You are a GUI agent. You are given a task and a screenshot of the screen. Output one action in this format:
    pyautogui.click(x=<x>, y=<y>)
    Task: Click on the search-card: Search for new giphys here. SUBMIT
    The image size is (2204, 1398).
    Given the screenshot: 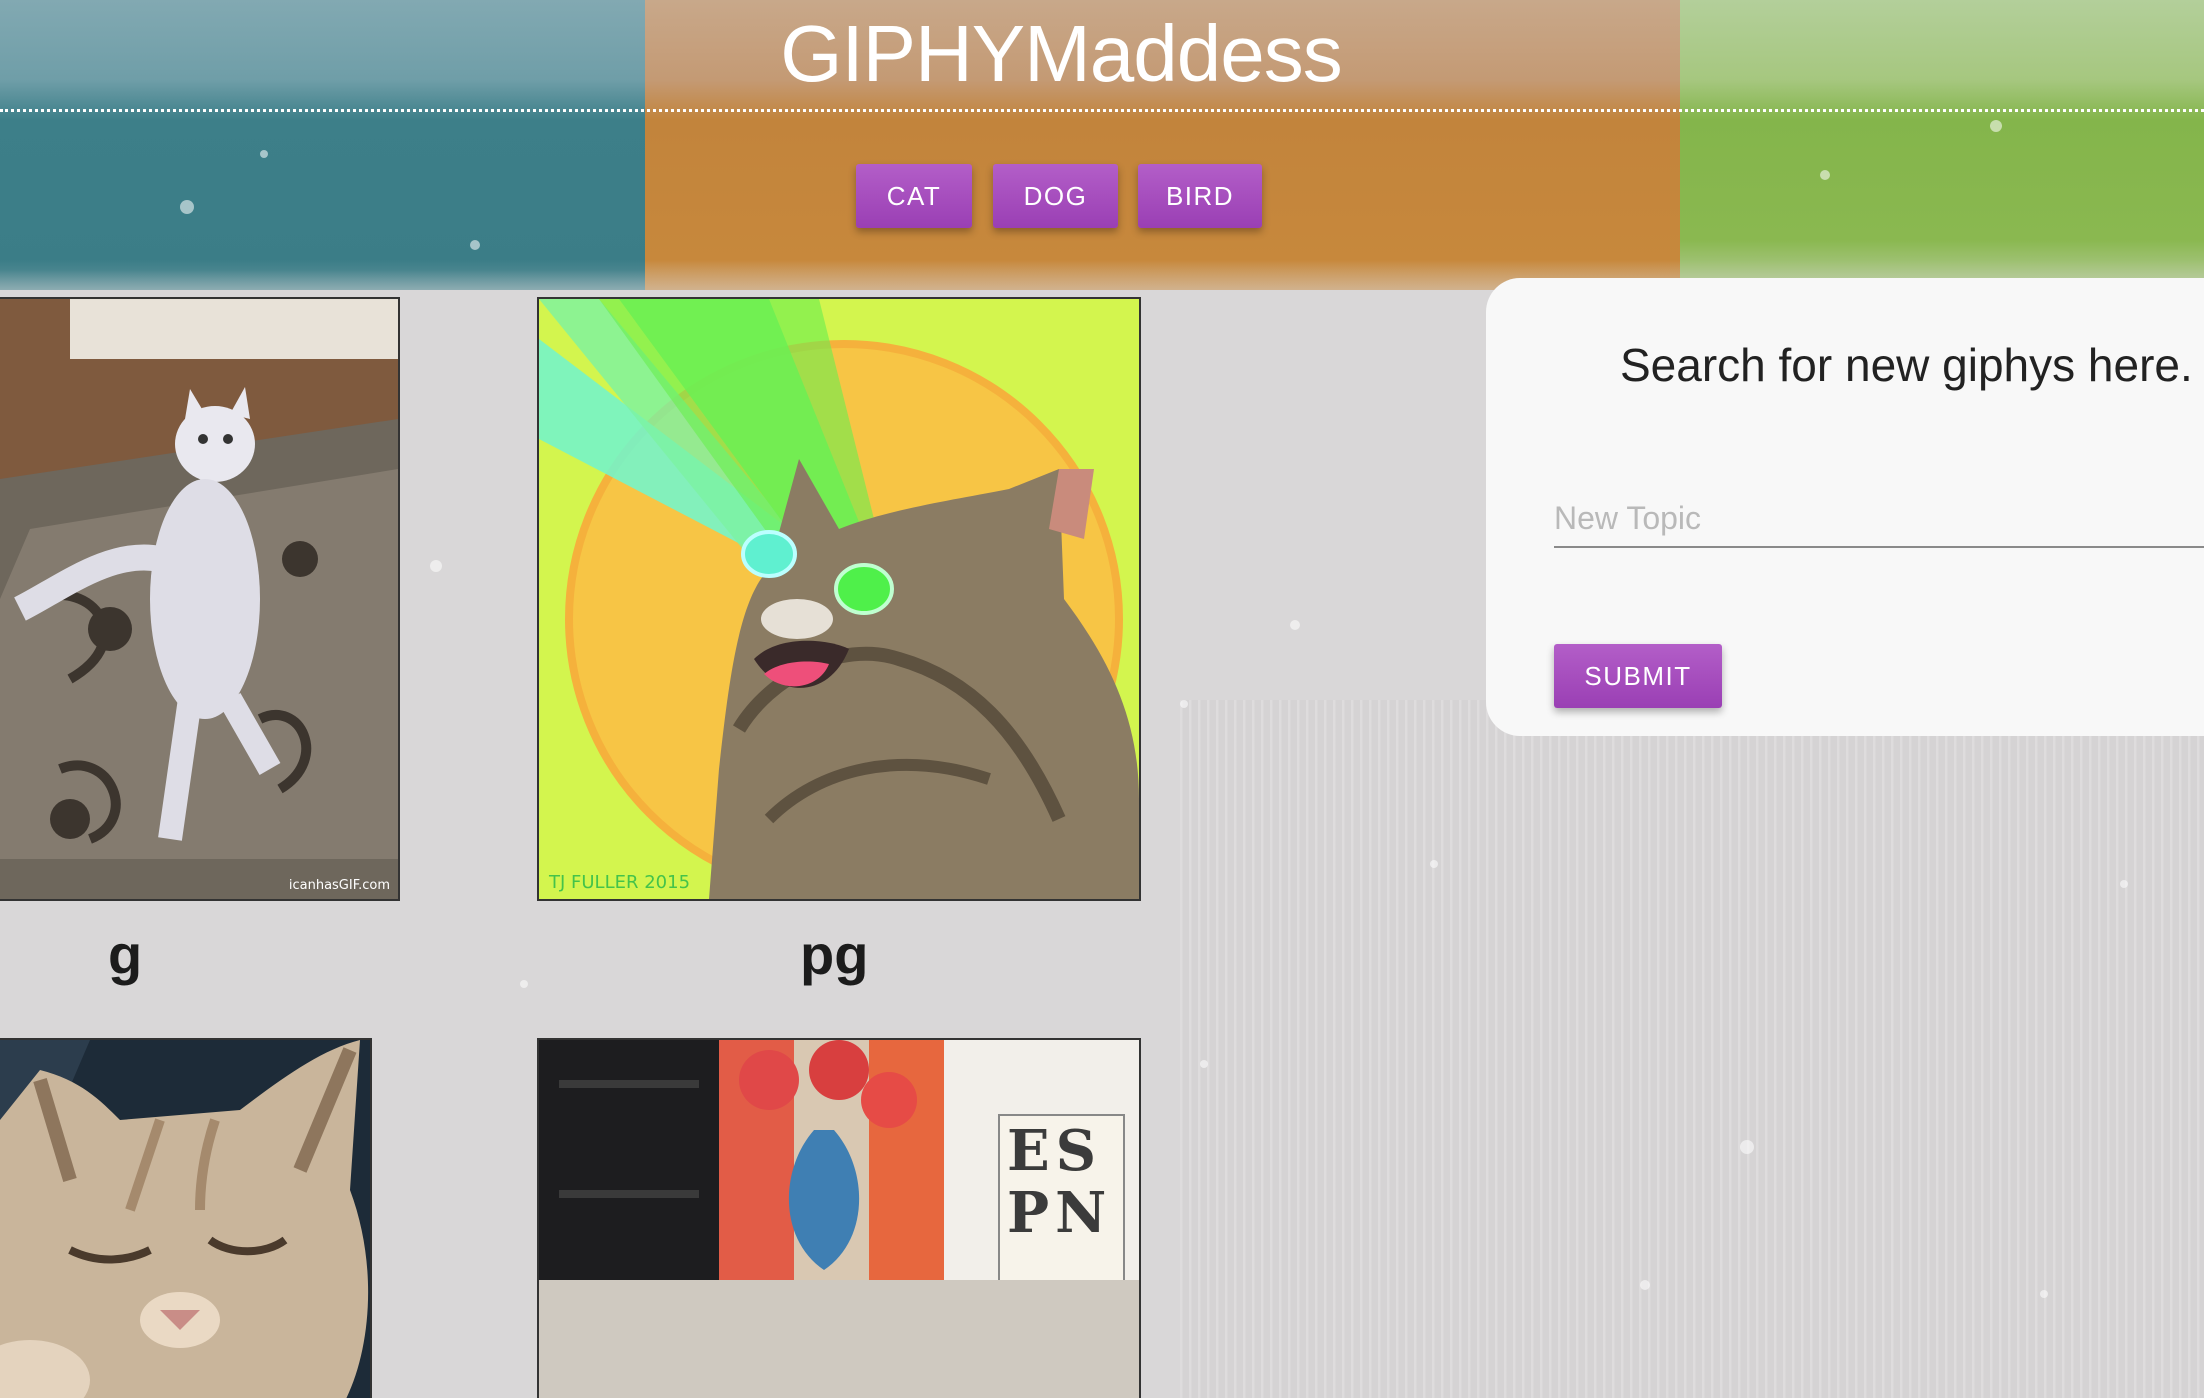 What is the action you would take?
    pyautogui.click(x=1845, y=507)
    